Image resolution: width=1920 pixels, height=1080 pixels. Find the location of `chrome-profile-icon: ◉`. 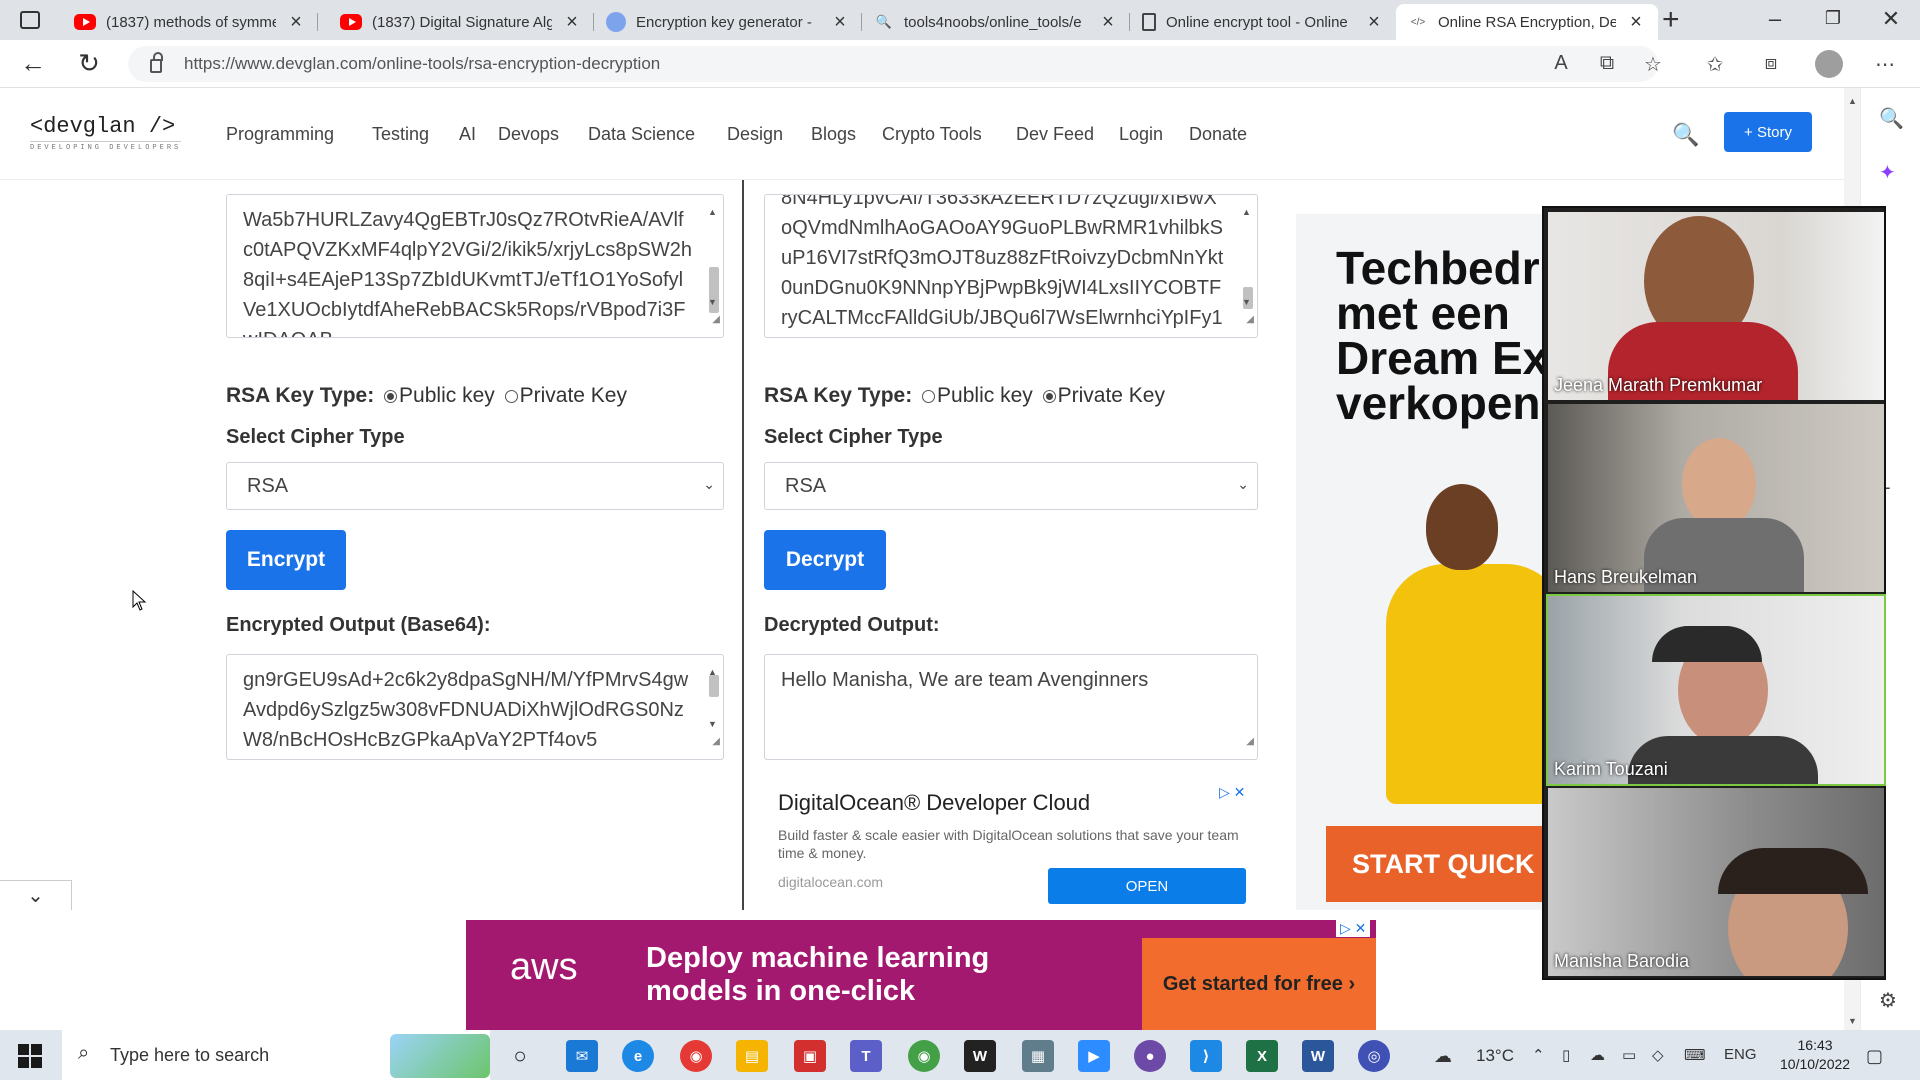

chrome-profile-icon: ◉ is located at coordinates (924, 1056).